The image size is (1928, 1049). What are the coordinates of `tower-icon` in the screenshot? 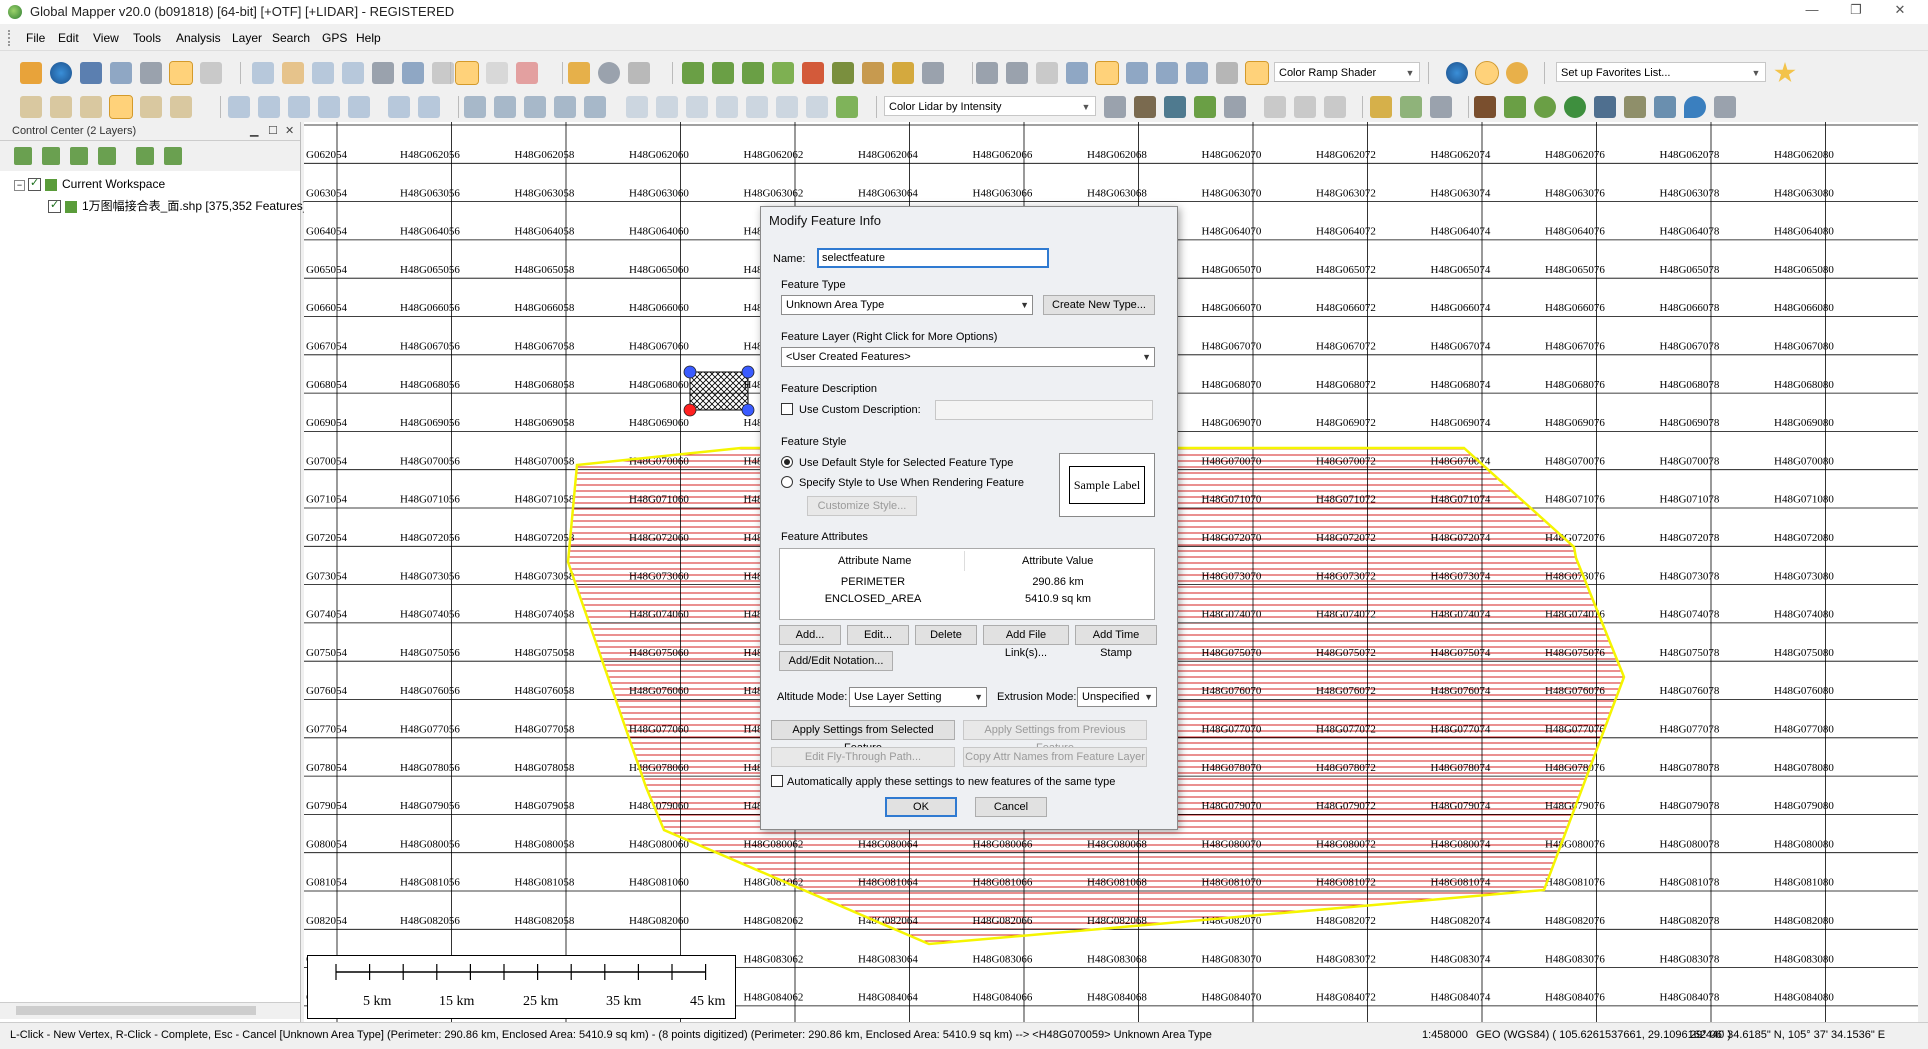 It's located at (1665, 107).